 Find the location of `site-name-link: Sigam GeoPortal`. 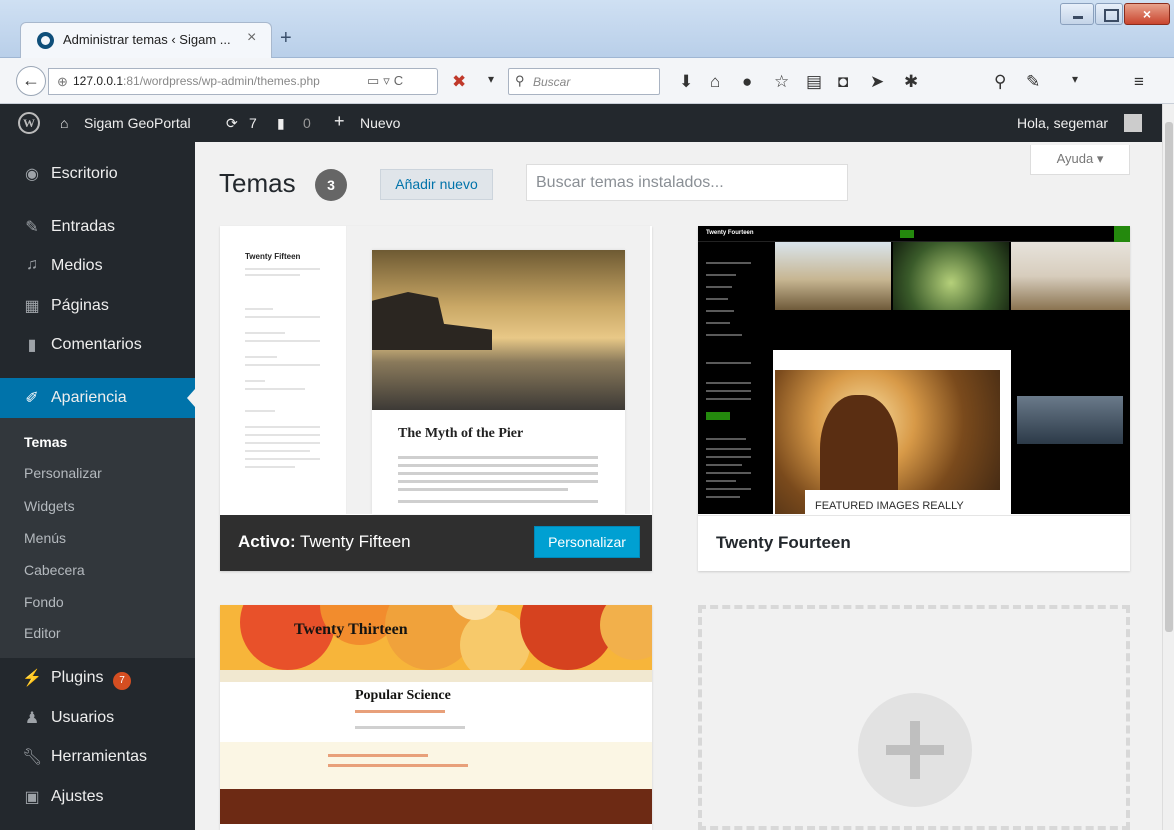

site-name-link: Sigam GeoPortal is located at coordinates (137, 123).